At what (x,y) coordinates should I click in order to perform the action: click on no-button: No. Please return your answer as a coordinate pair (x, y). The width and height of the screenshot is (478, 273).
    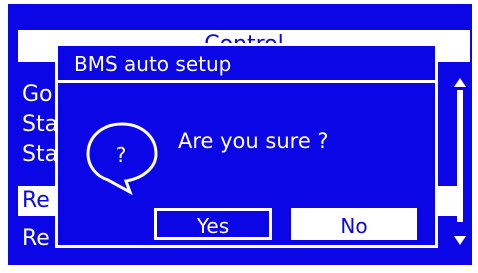
    Looking at the image, I should click on (354, 224).